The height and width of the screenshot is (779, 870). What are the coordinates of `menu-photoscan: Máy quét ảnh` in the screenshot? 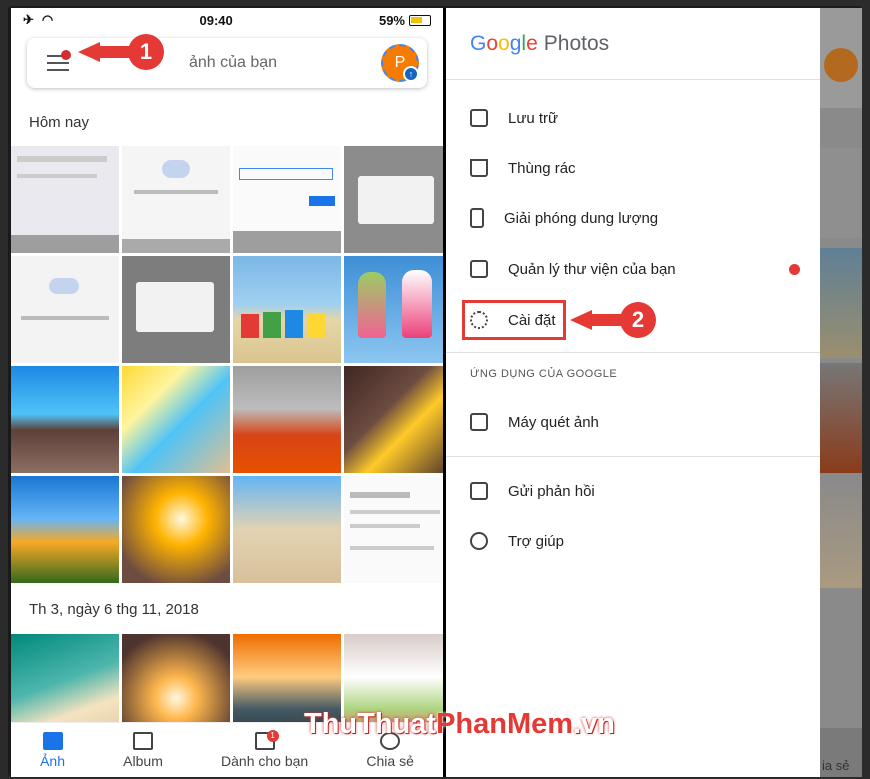 It's located at (633, 422).